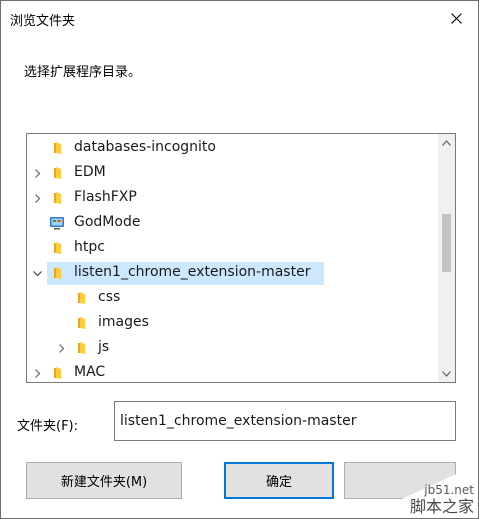 The height and width of the screenshot is (519, 479). I want to click on tree-item: listen1_chrome_extension-master, so click(233, 273).